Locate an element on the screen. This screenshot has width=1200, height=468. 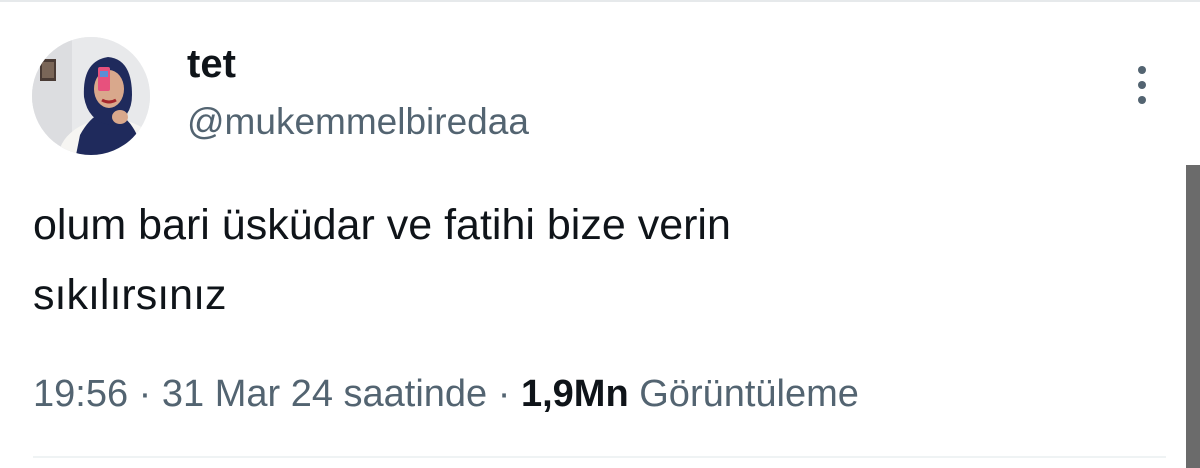
author-handle: @mukemmelbiredaa is located at coordinates (358, 122).